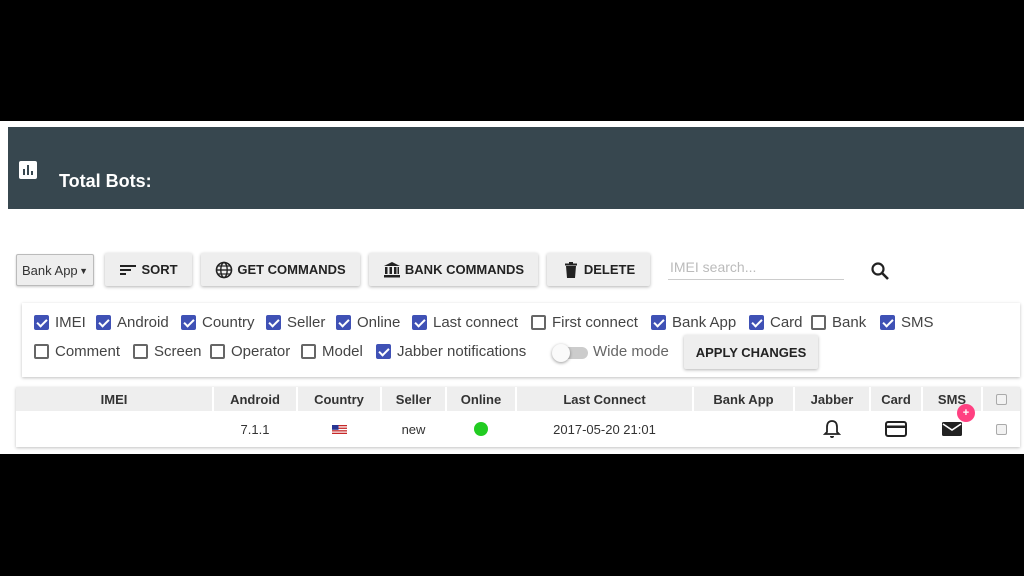 This screenshot has width=1024, height=576. Describe the element at coordinates (756, 322) in the screenshot. I see `checkbox-card` at that location.